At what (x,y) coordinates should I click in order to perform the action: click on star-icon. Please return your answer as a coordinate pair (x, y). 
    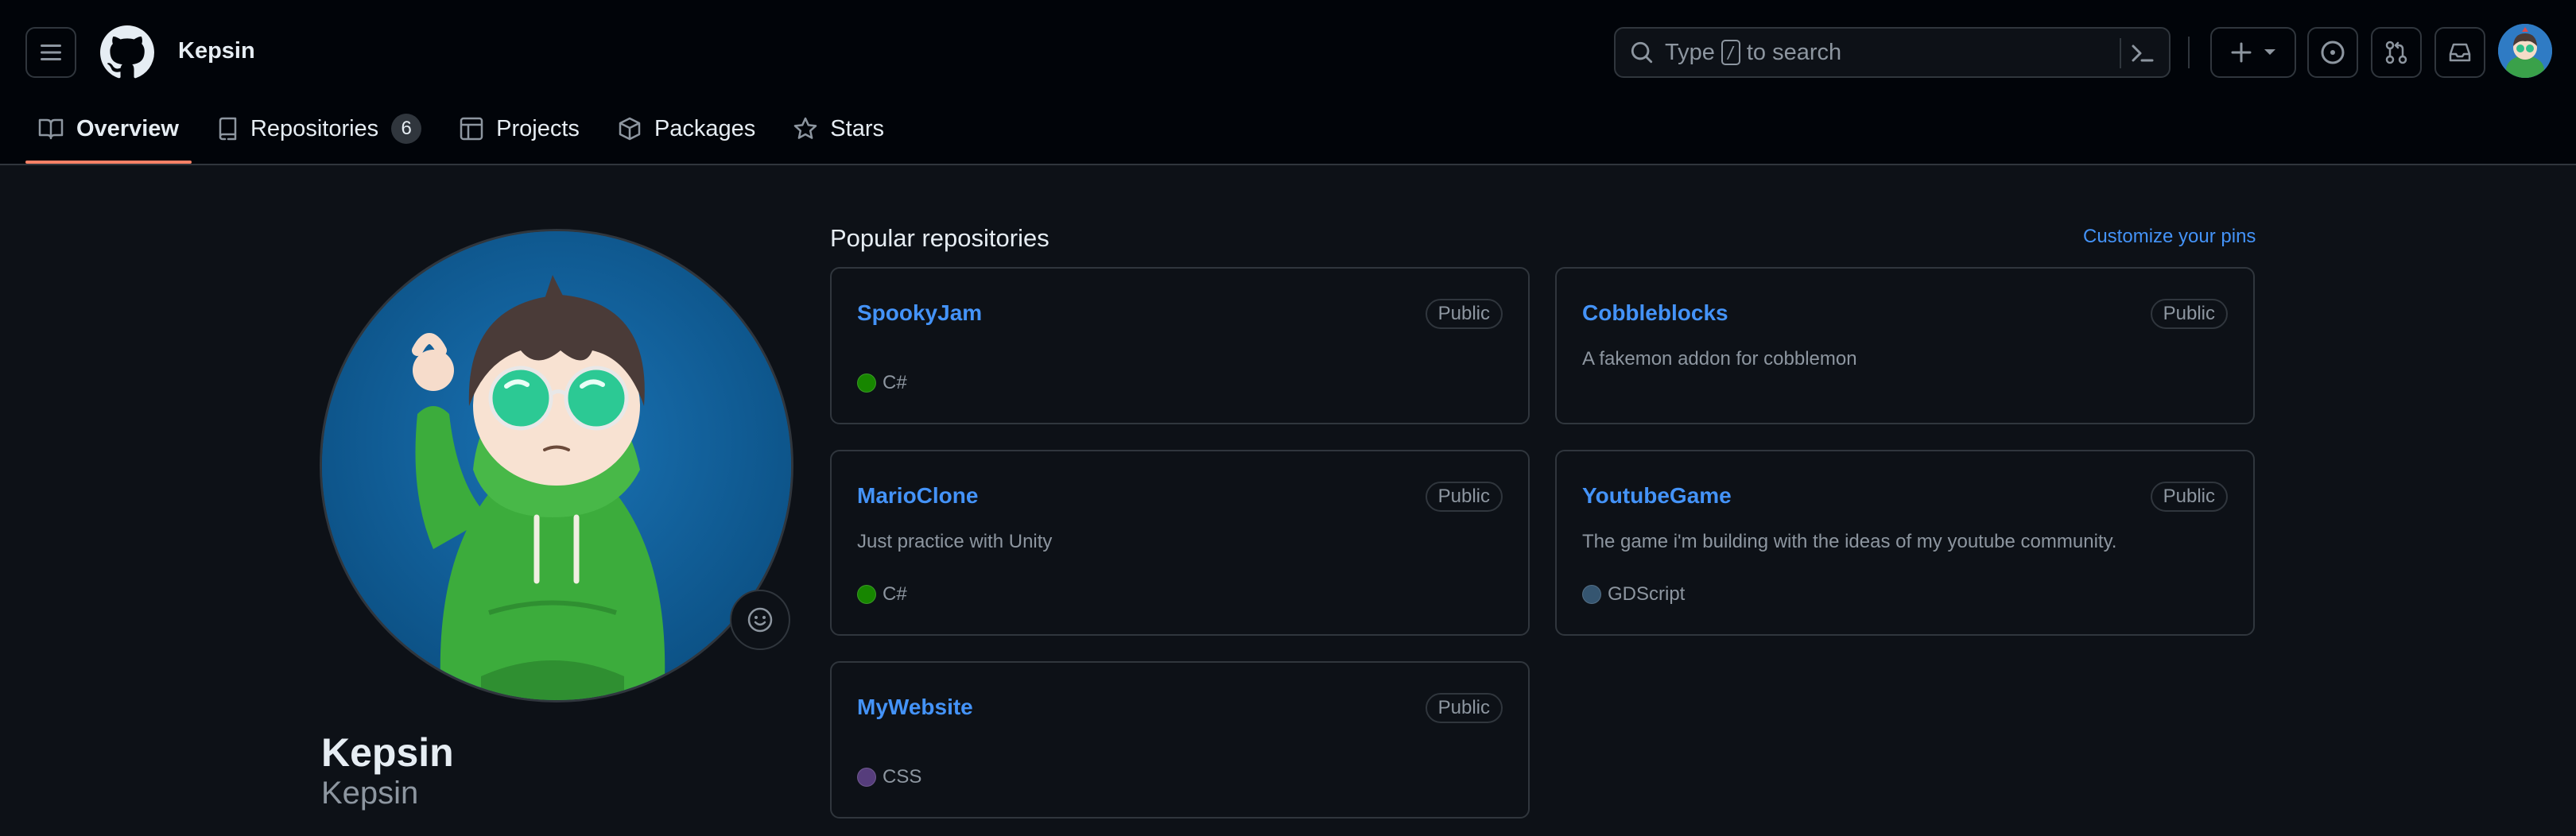
    Looking at the image, I should click on (806, 128).